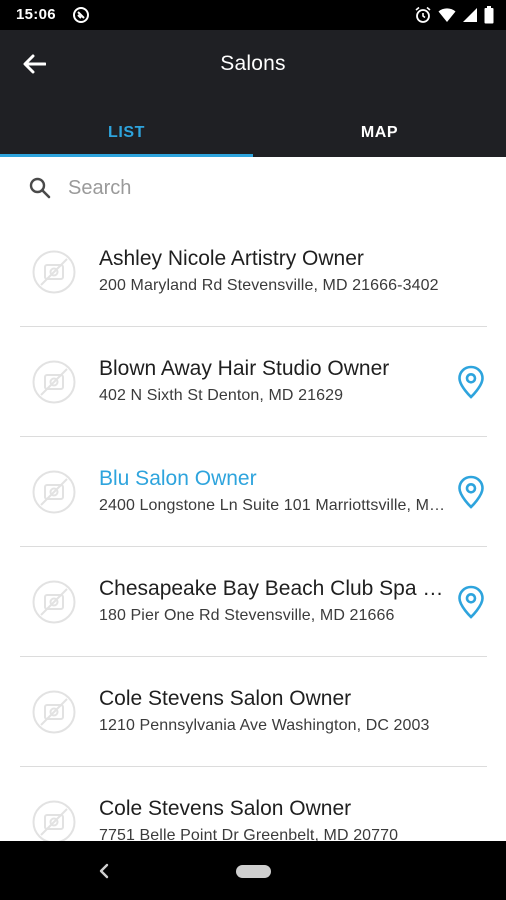  I want to click on alarm-icon, so click(423, 15).